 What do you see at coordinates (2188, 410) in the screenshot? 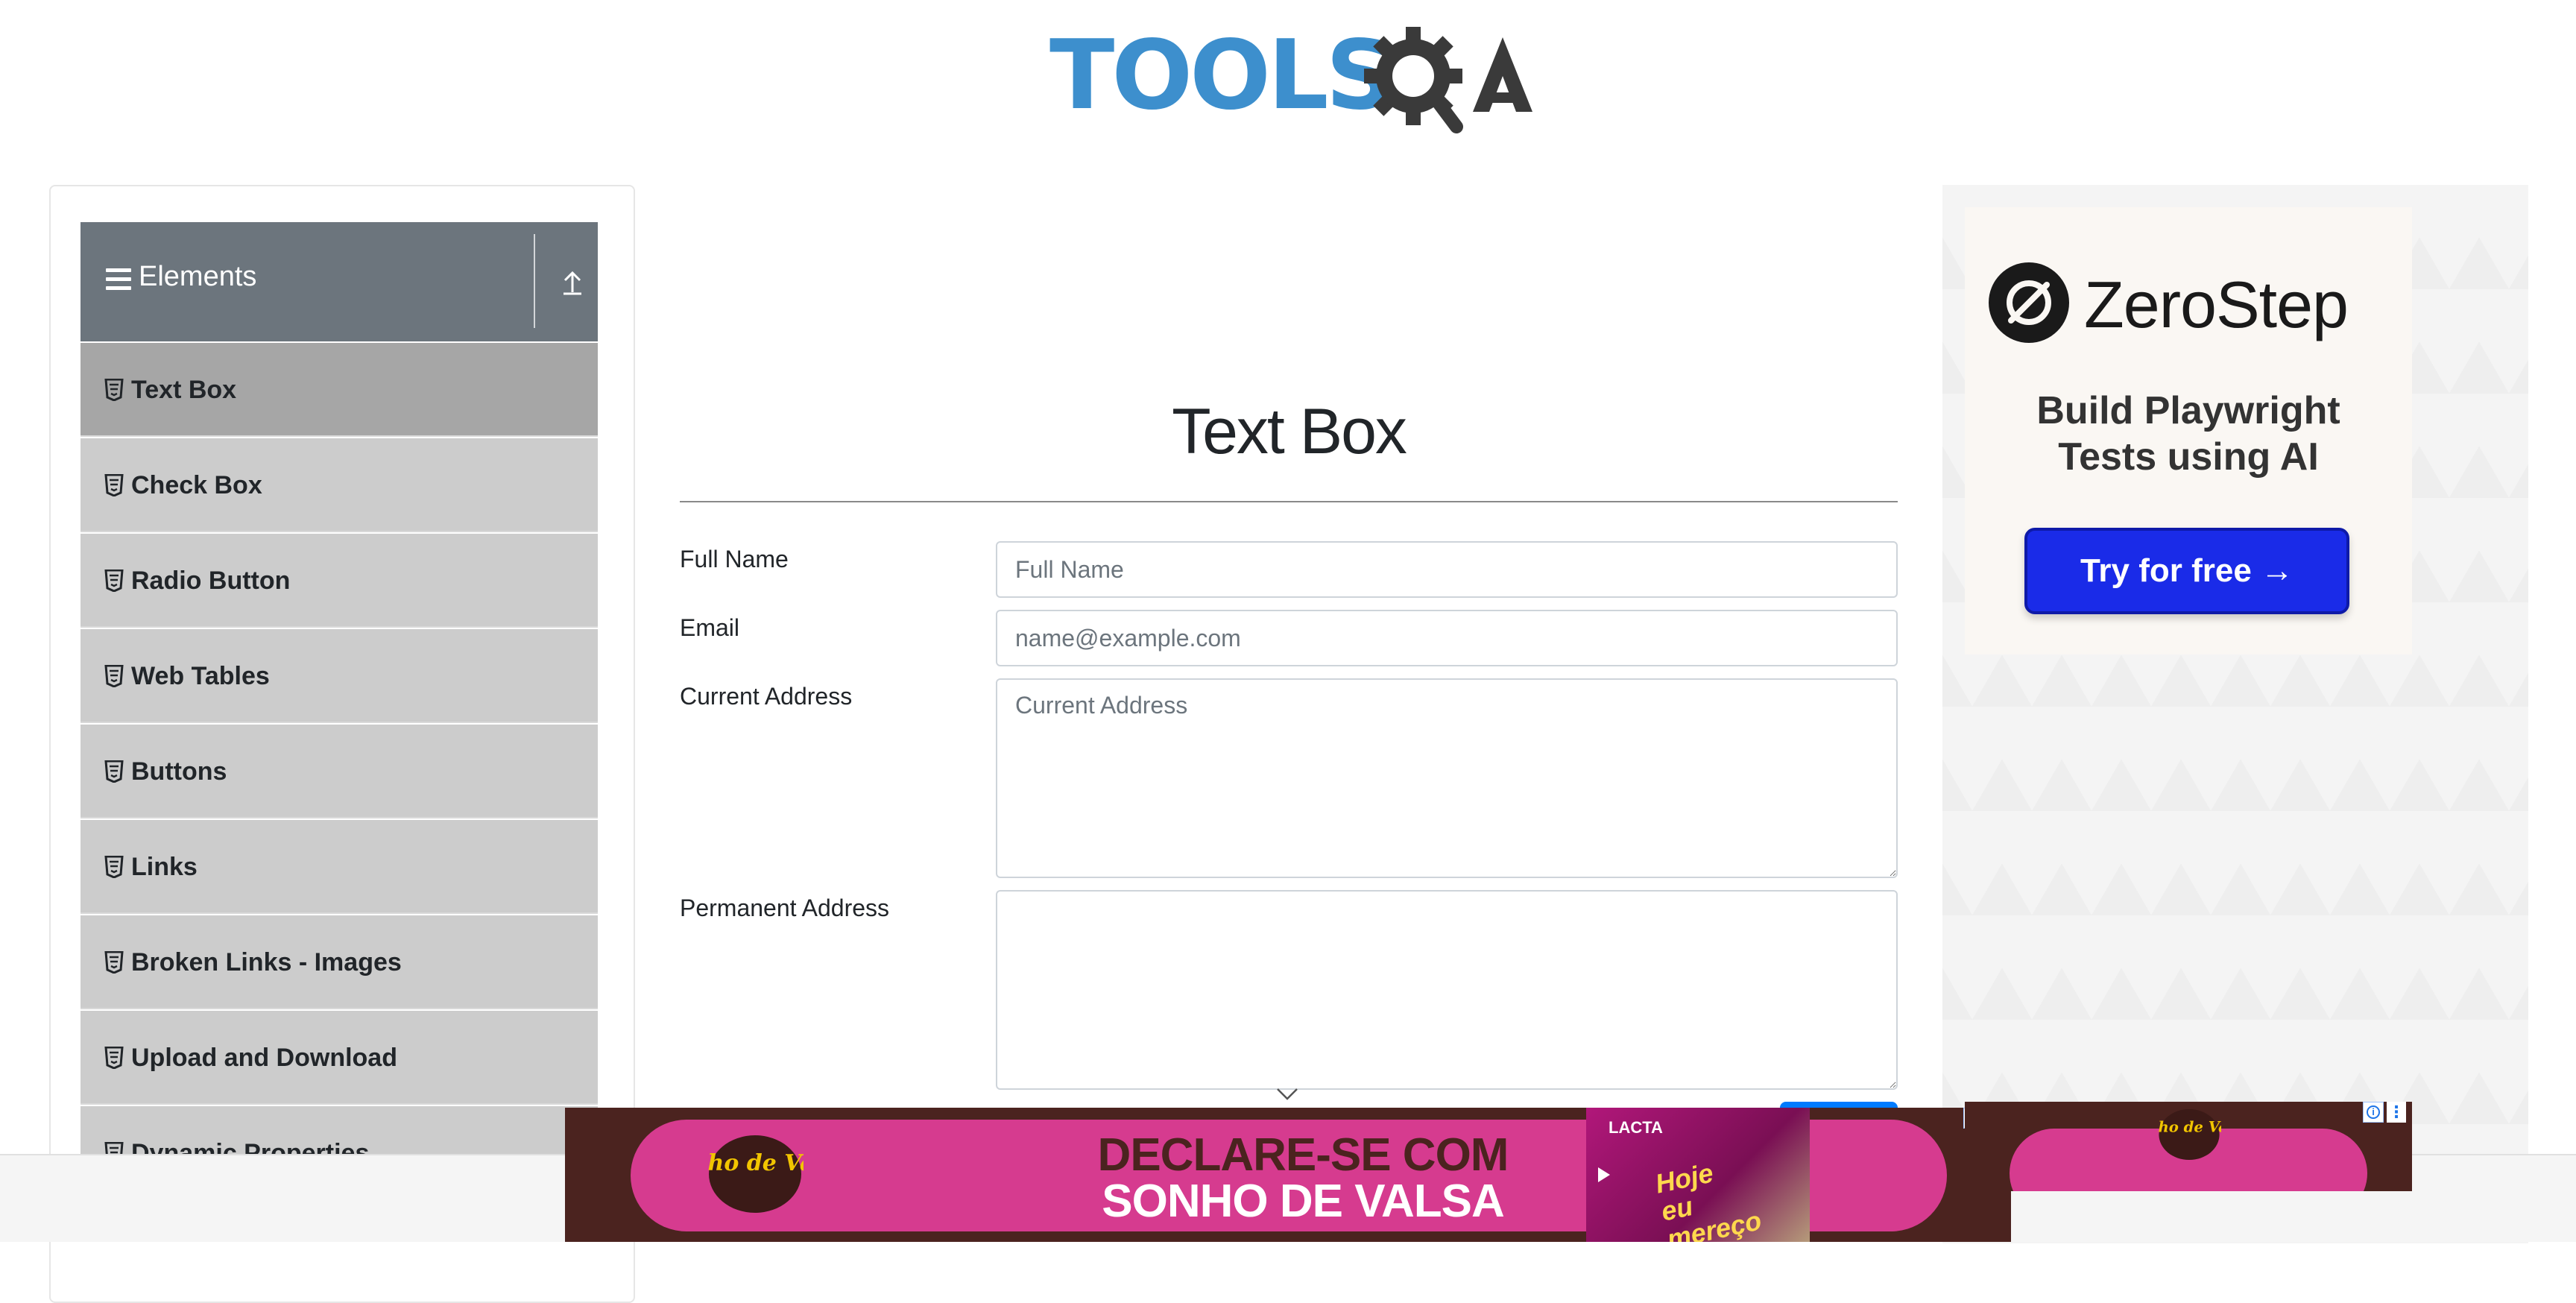
I see `tagline-line-1: Build Playwright` at bounding box center [2188, 410].